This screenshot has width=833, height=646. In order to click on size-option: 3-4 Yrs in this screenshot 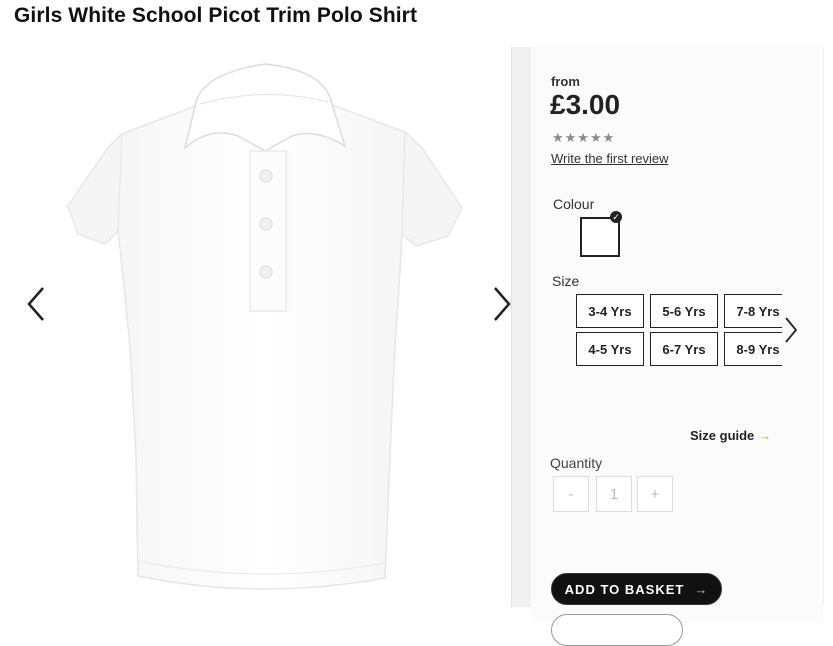, I will do `click(610, 311)`.